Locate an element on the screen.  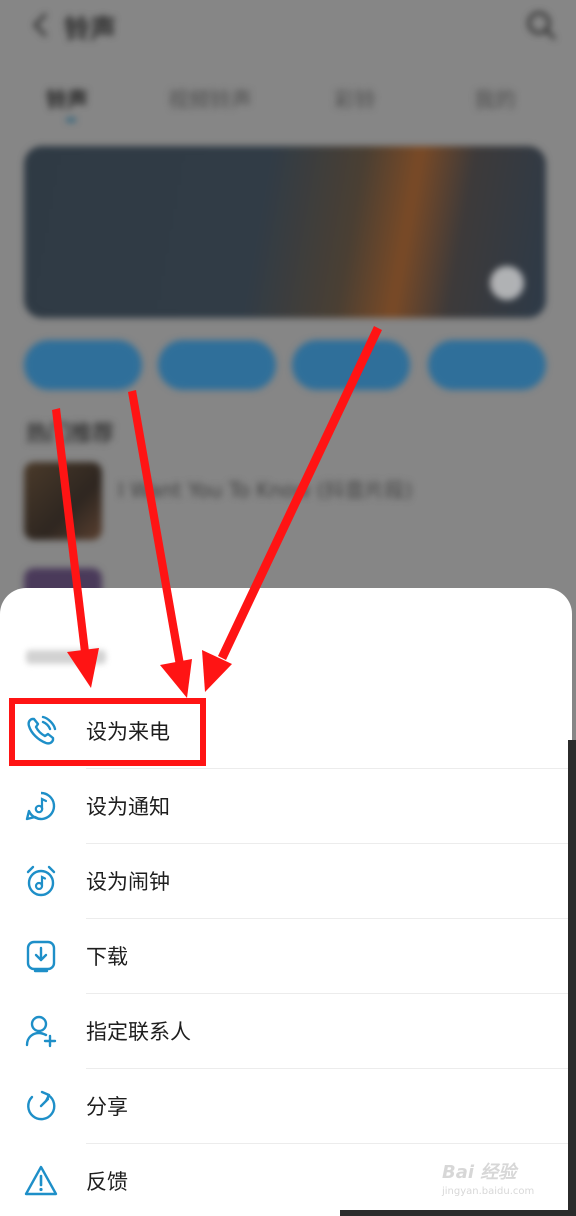
tab-ringtone: 铃声 is located at coordinates (67, 99).